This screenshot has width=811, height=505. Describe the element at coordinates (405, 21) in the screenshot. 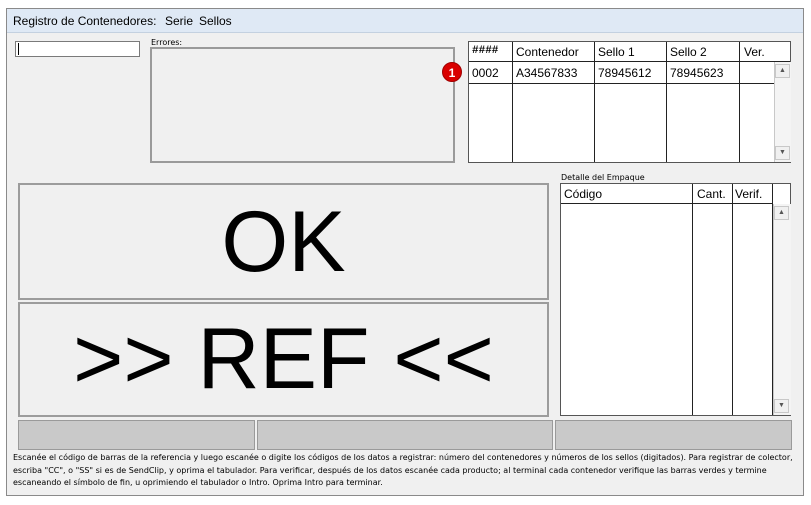

I see `menu-bar: Registro de Contenedores: Serie Sellos` at that location.